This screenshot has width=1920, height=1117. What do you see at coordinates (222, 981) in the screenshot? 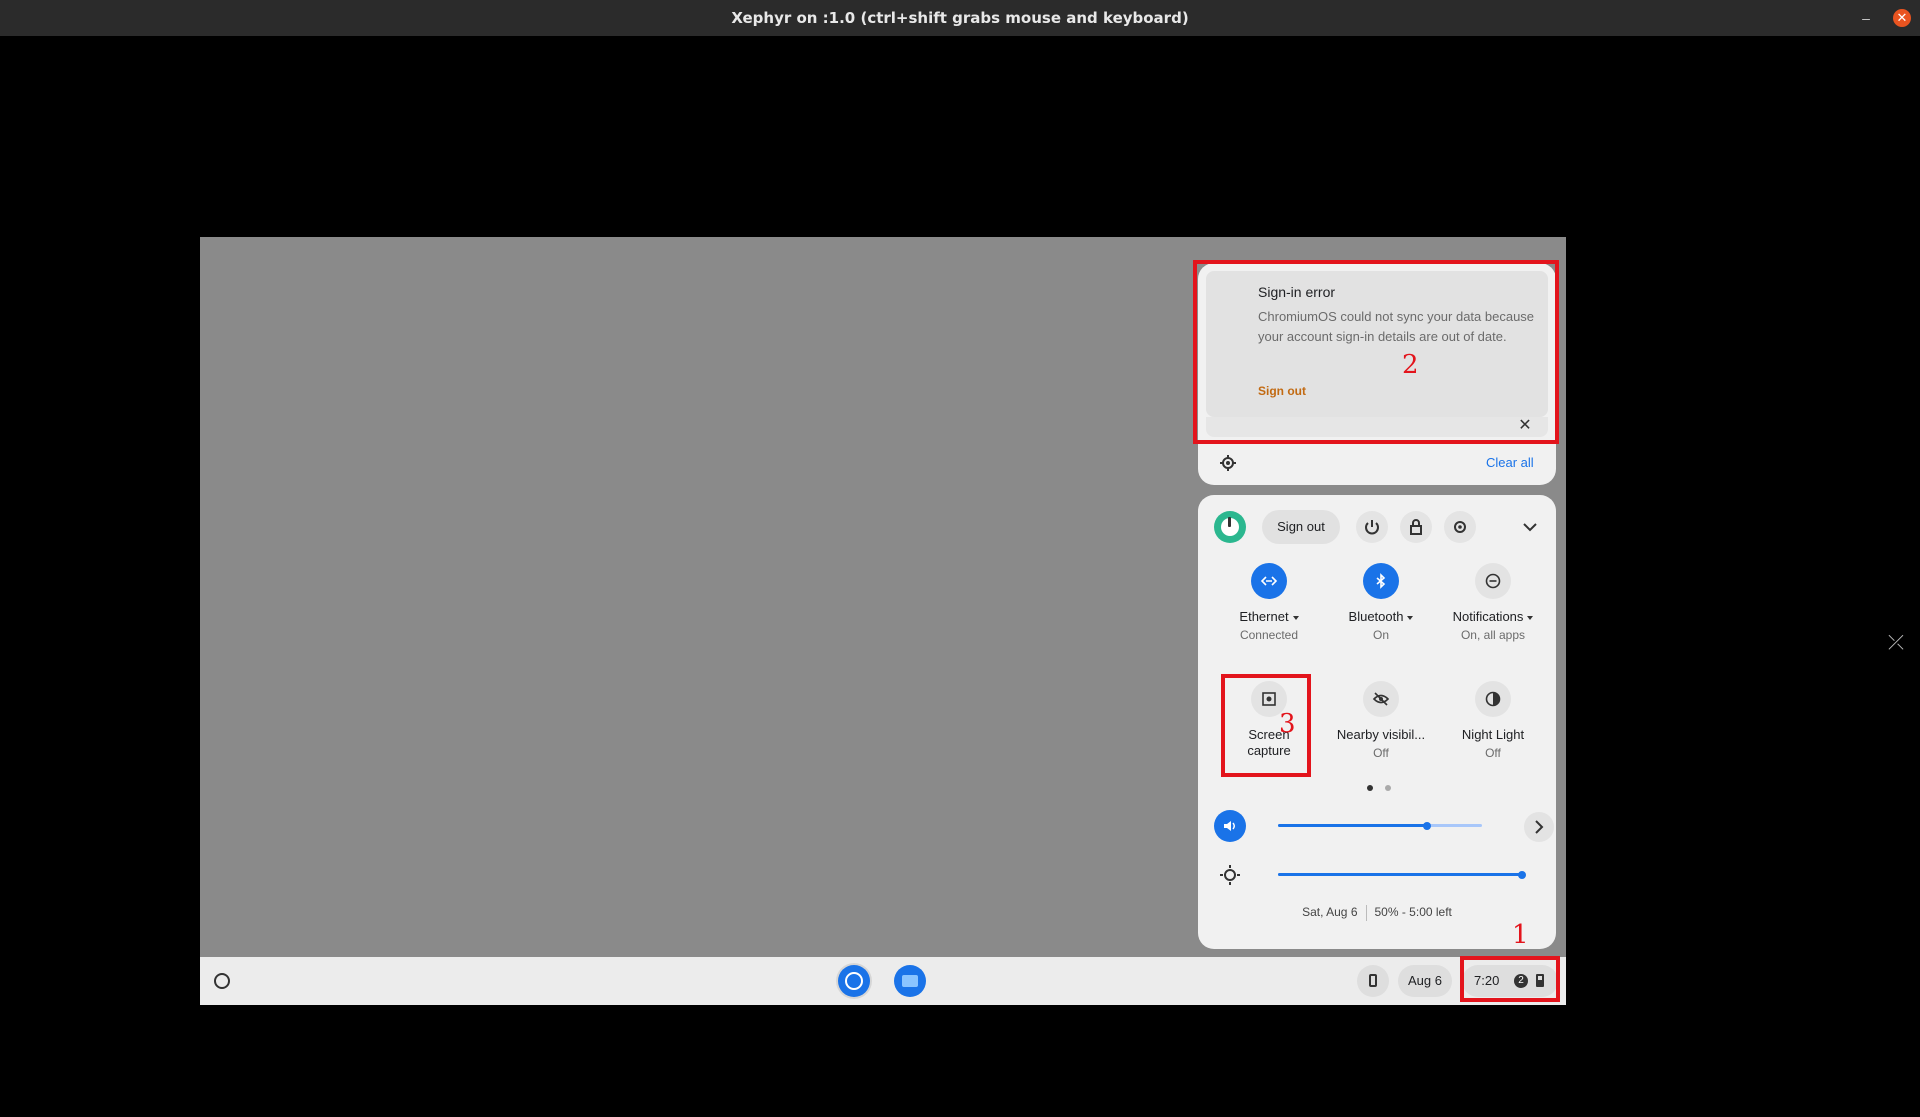
I see `launcher-icon` at bounding box center [222, 981].